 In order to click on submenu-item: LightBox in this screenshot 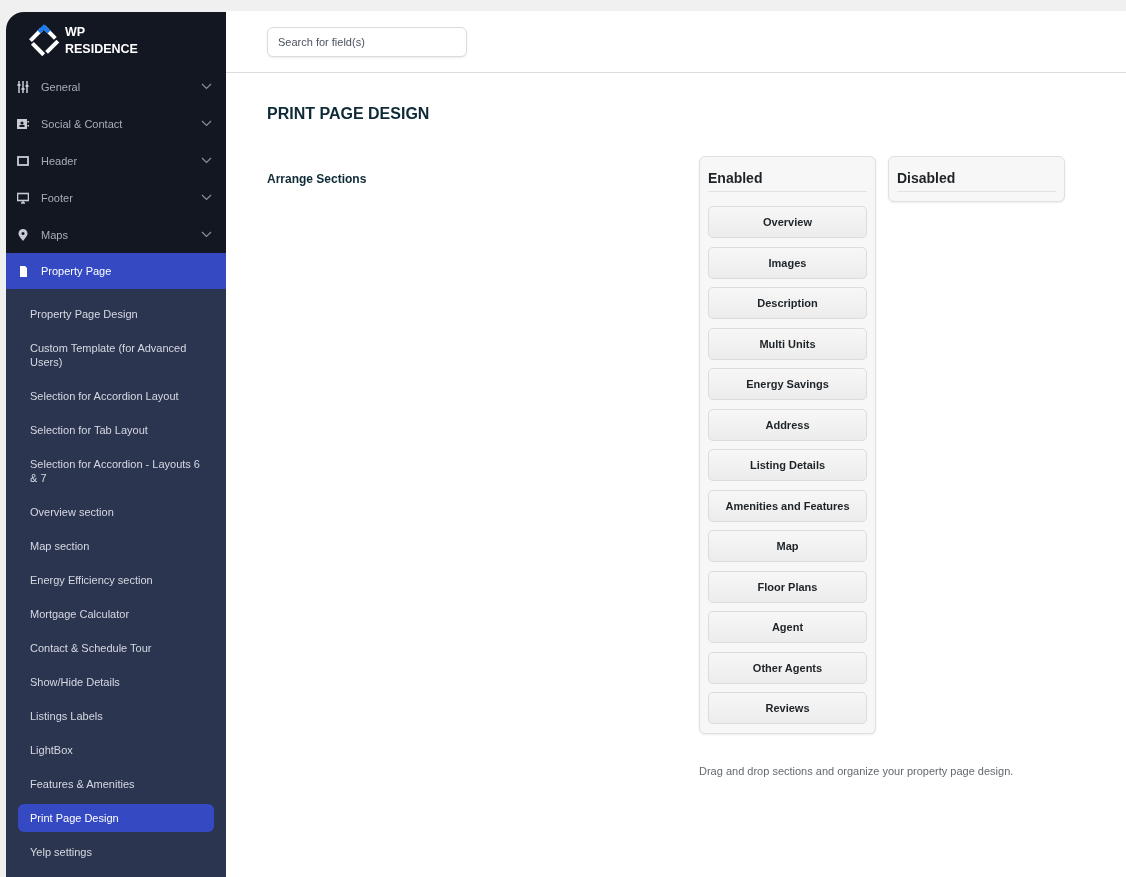, I will do `click(116, 750)`.